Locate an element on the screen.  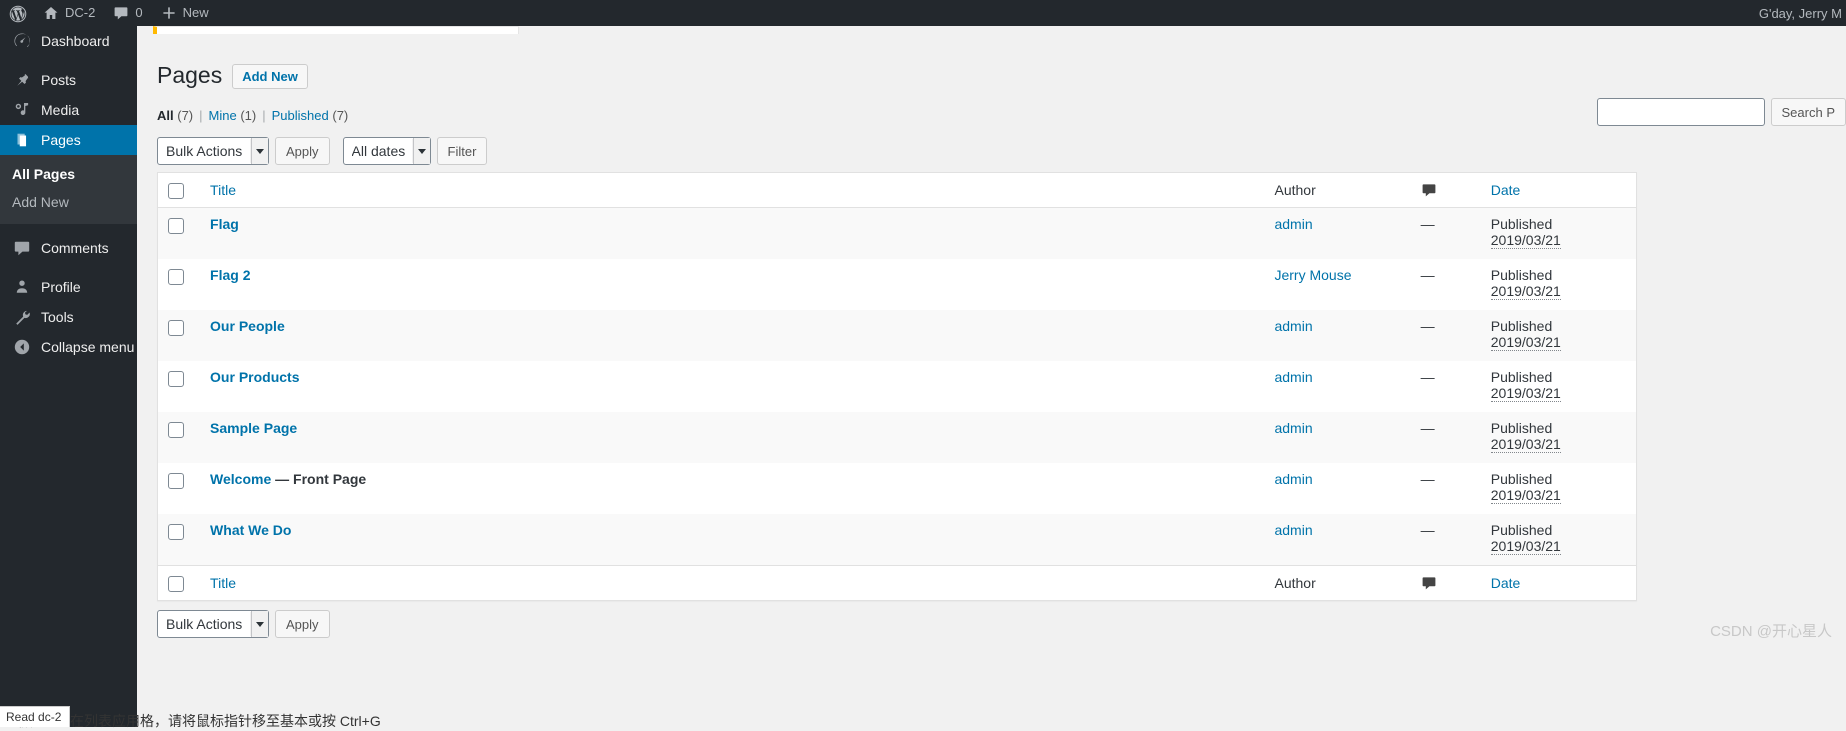
date-column-header: Date is located at coordinates (1558, 190).